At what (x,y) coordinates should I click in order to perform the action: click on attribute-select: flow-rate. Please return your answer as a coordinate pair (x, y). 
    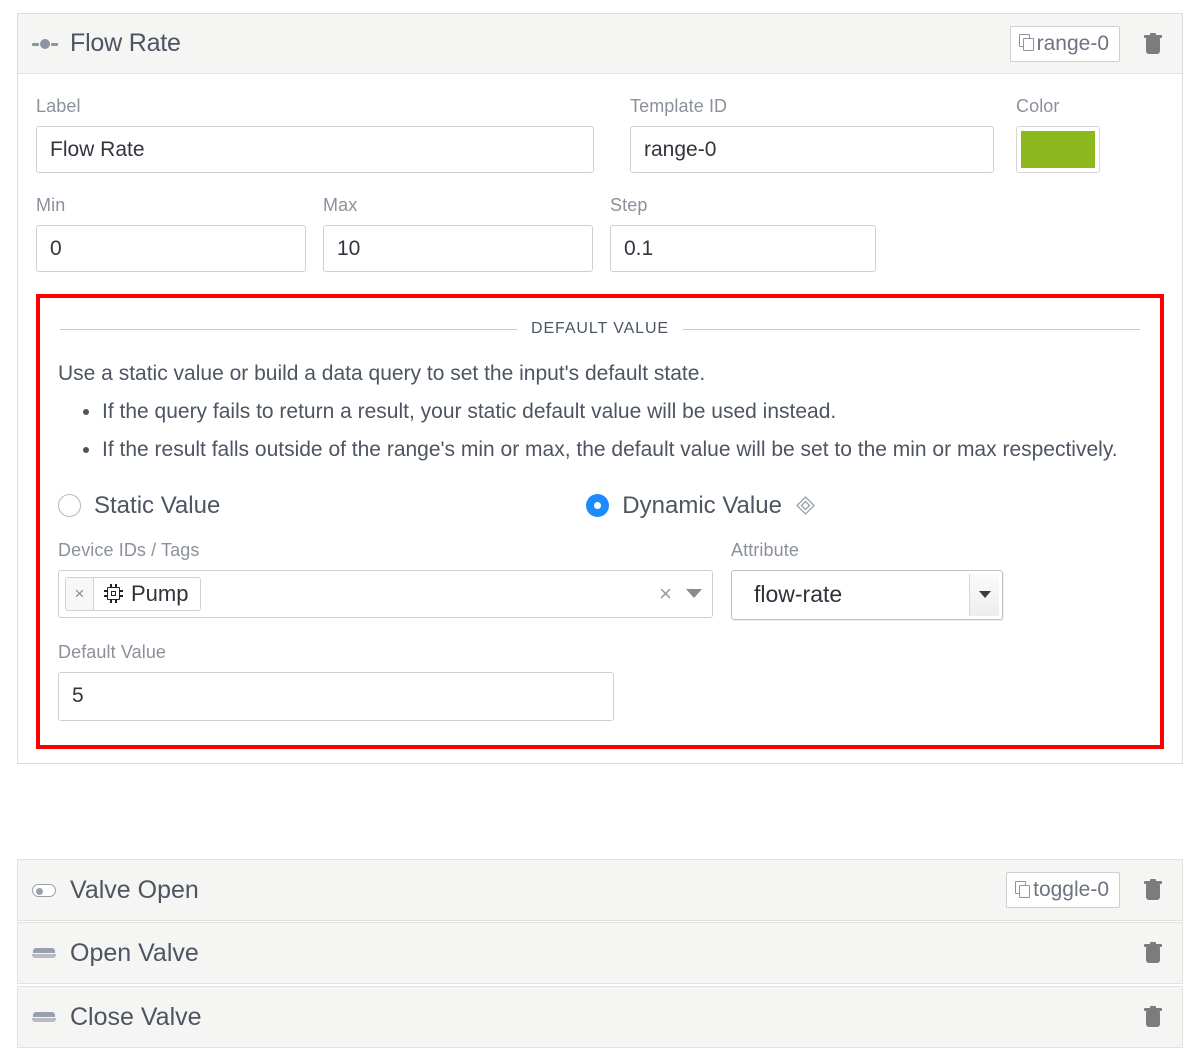
    Looking at the image, I should click on (867, 594).